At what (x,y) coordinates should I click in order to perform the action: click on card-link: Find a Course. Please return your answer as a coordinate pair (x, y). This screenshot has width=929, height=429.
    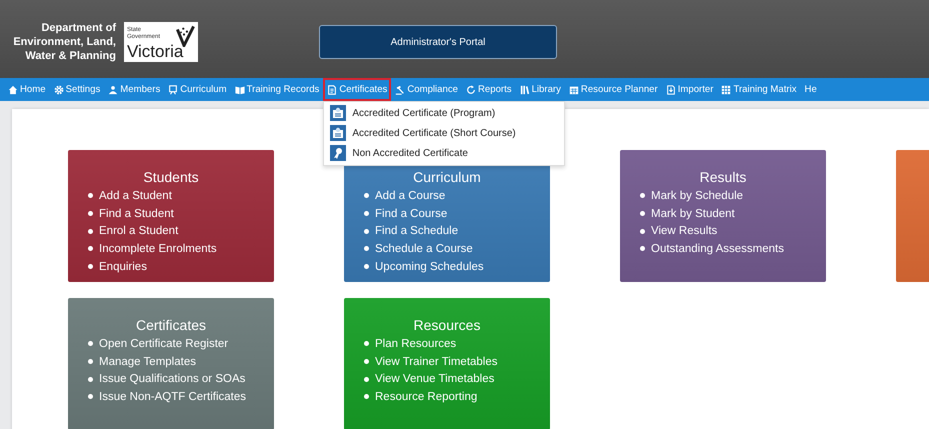
    Looking at the image, I should click on (411, 214).